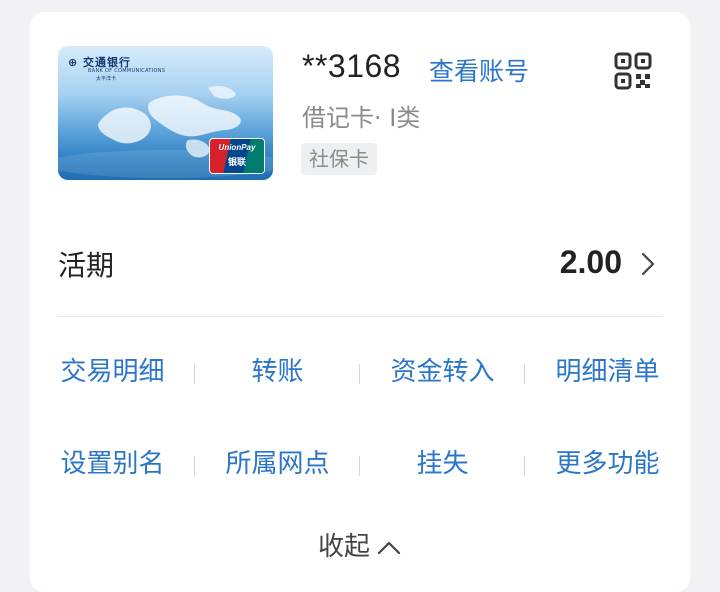  I want to click on collapse-label: 收起, so click(343, 547).